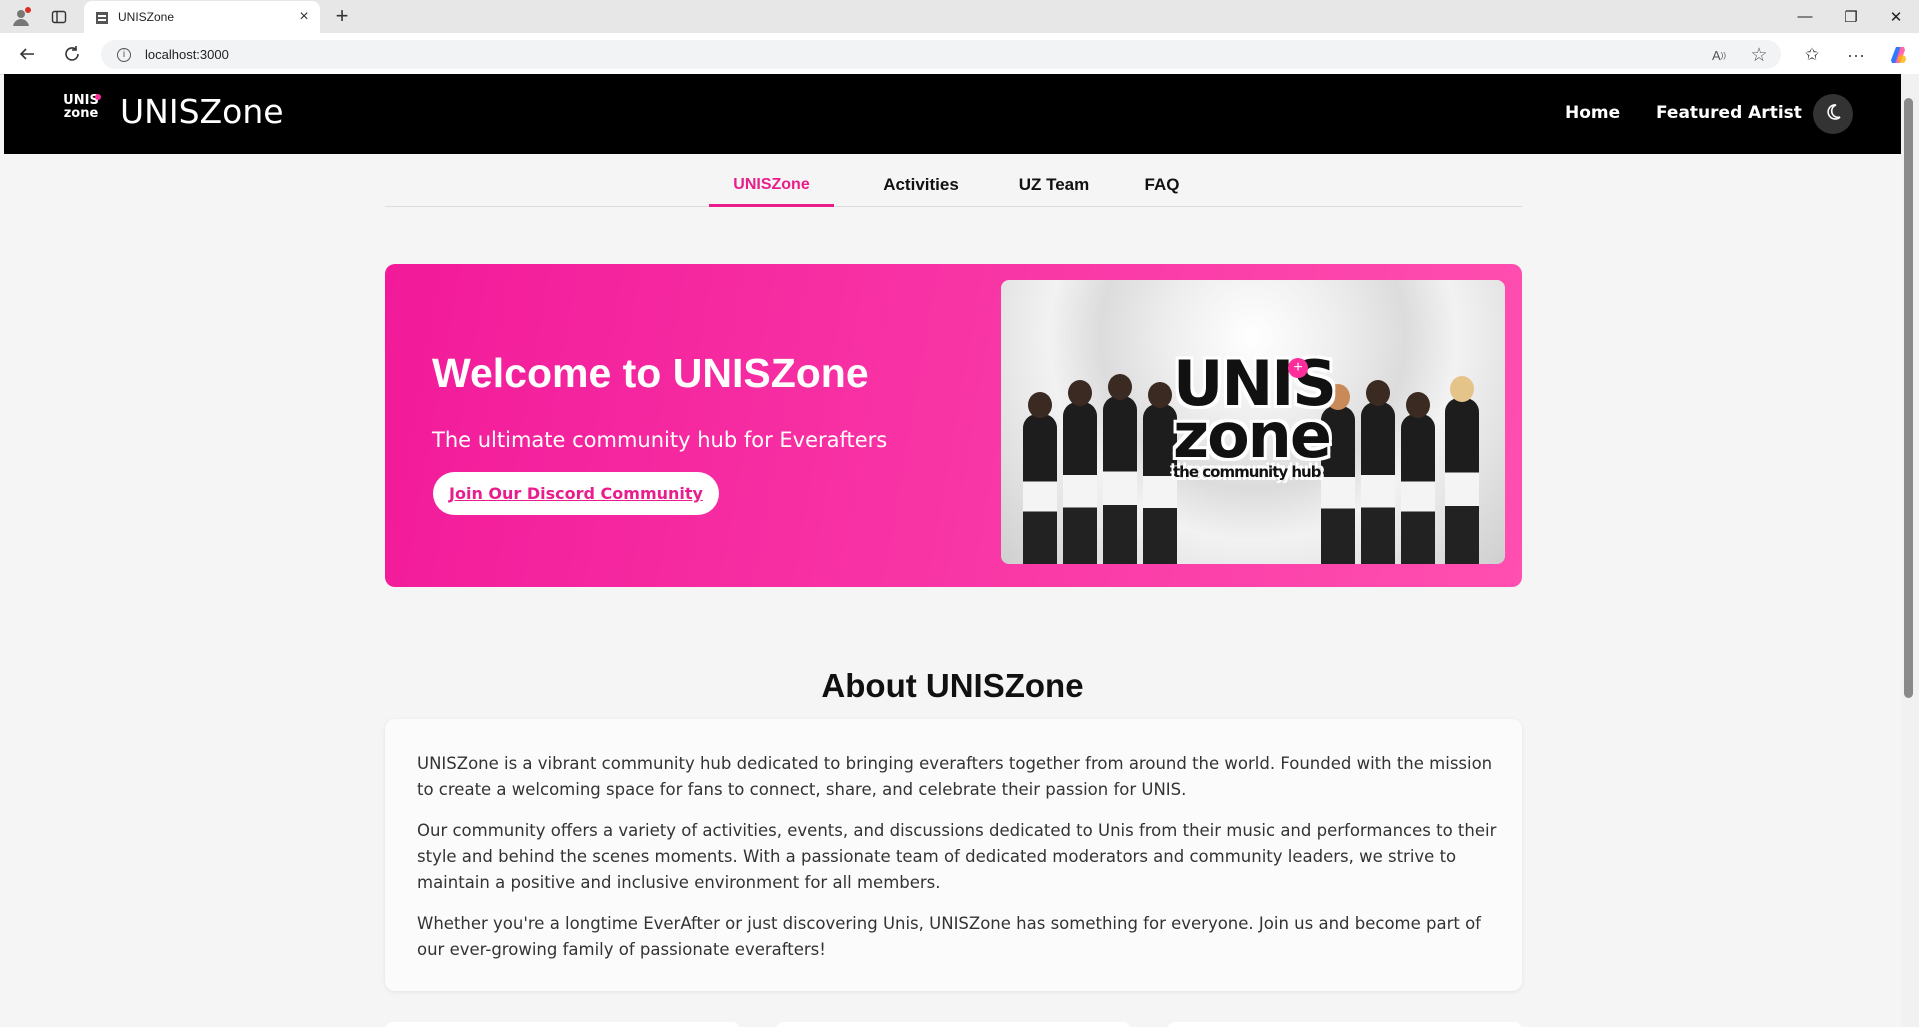  I want to click on profile-icon, so click(21, 17).